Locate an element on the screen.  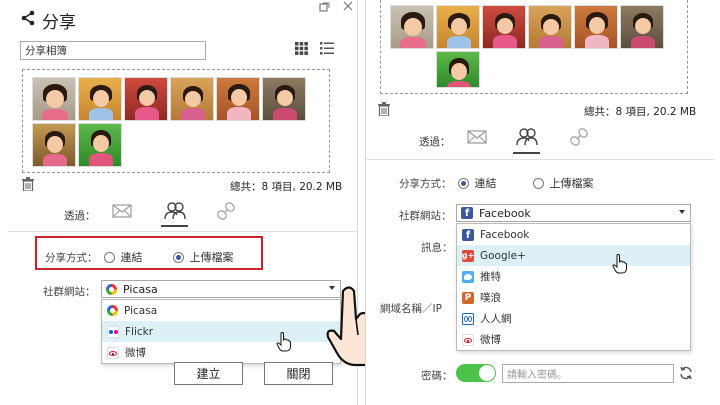
dropdown-option-googleplus: g+ Google+ is located at coordinates (573, 255).